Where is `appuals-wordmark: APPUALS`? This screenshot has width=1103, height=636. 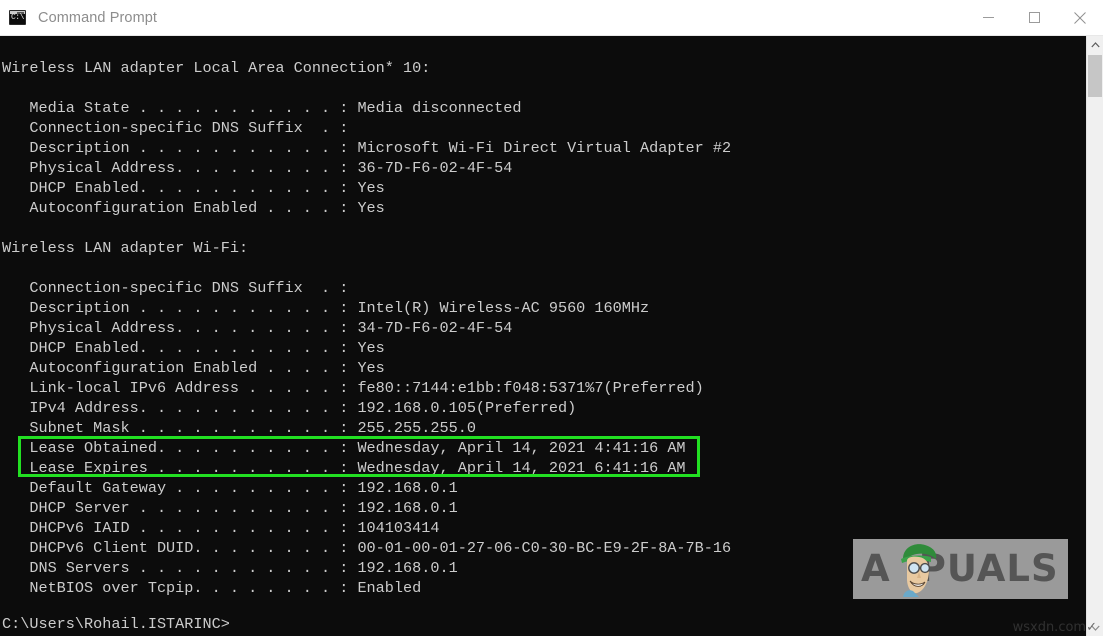
appuals-wordmark: APPUALS is located at coordinates (960, 568).